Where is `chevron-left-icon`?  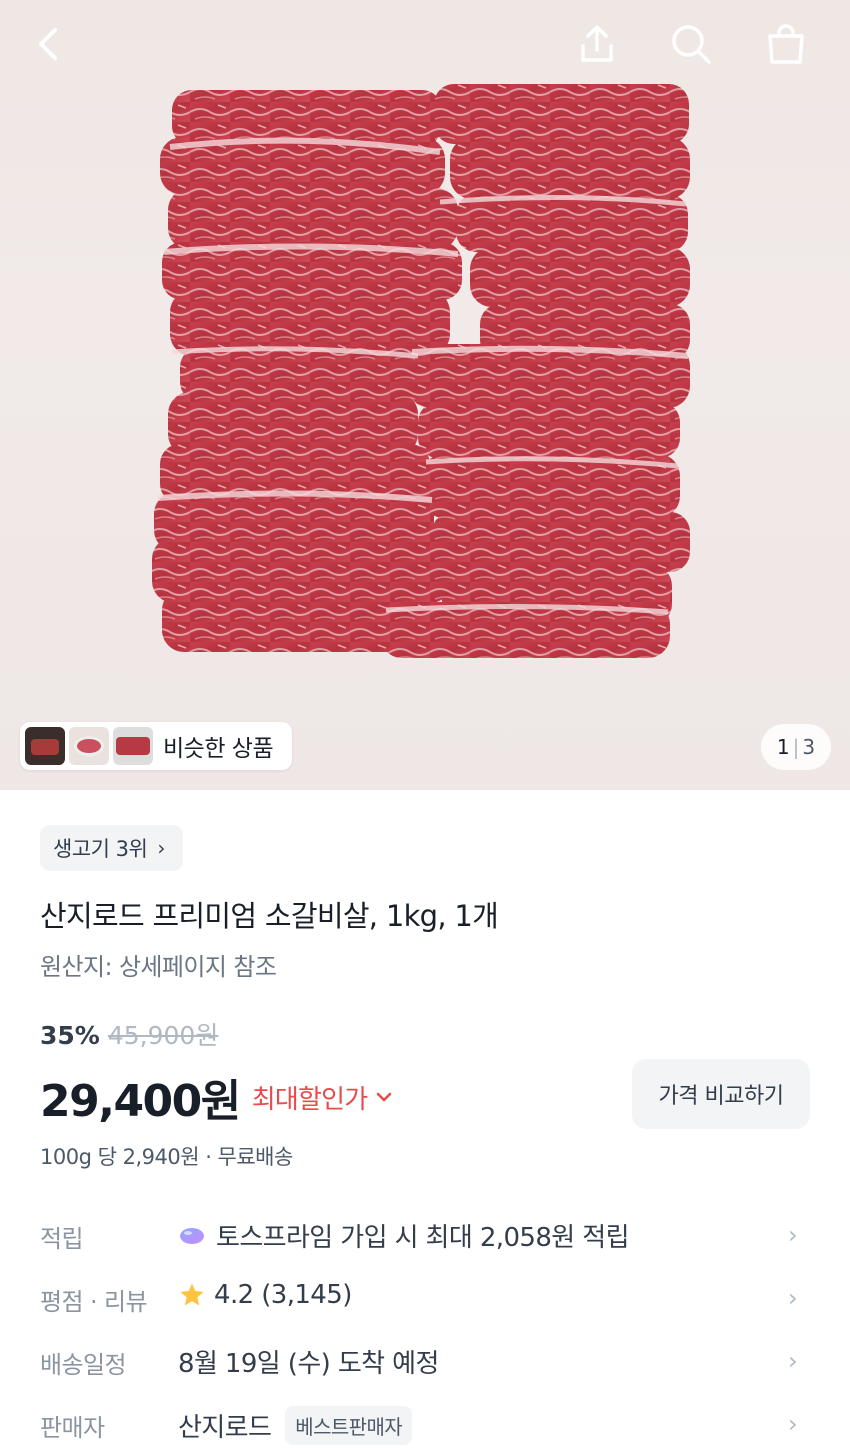
chevron-left-icon is located at coordinates (48, 44).